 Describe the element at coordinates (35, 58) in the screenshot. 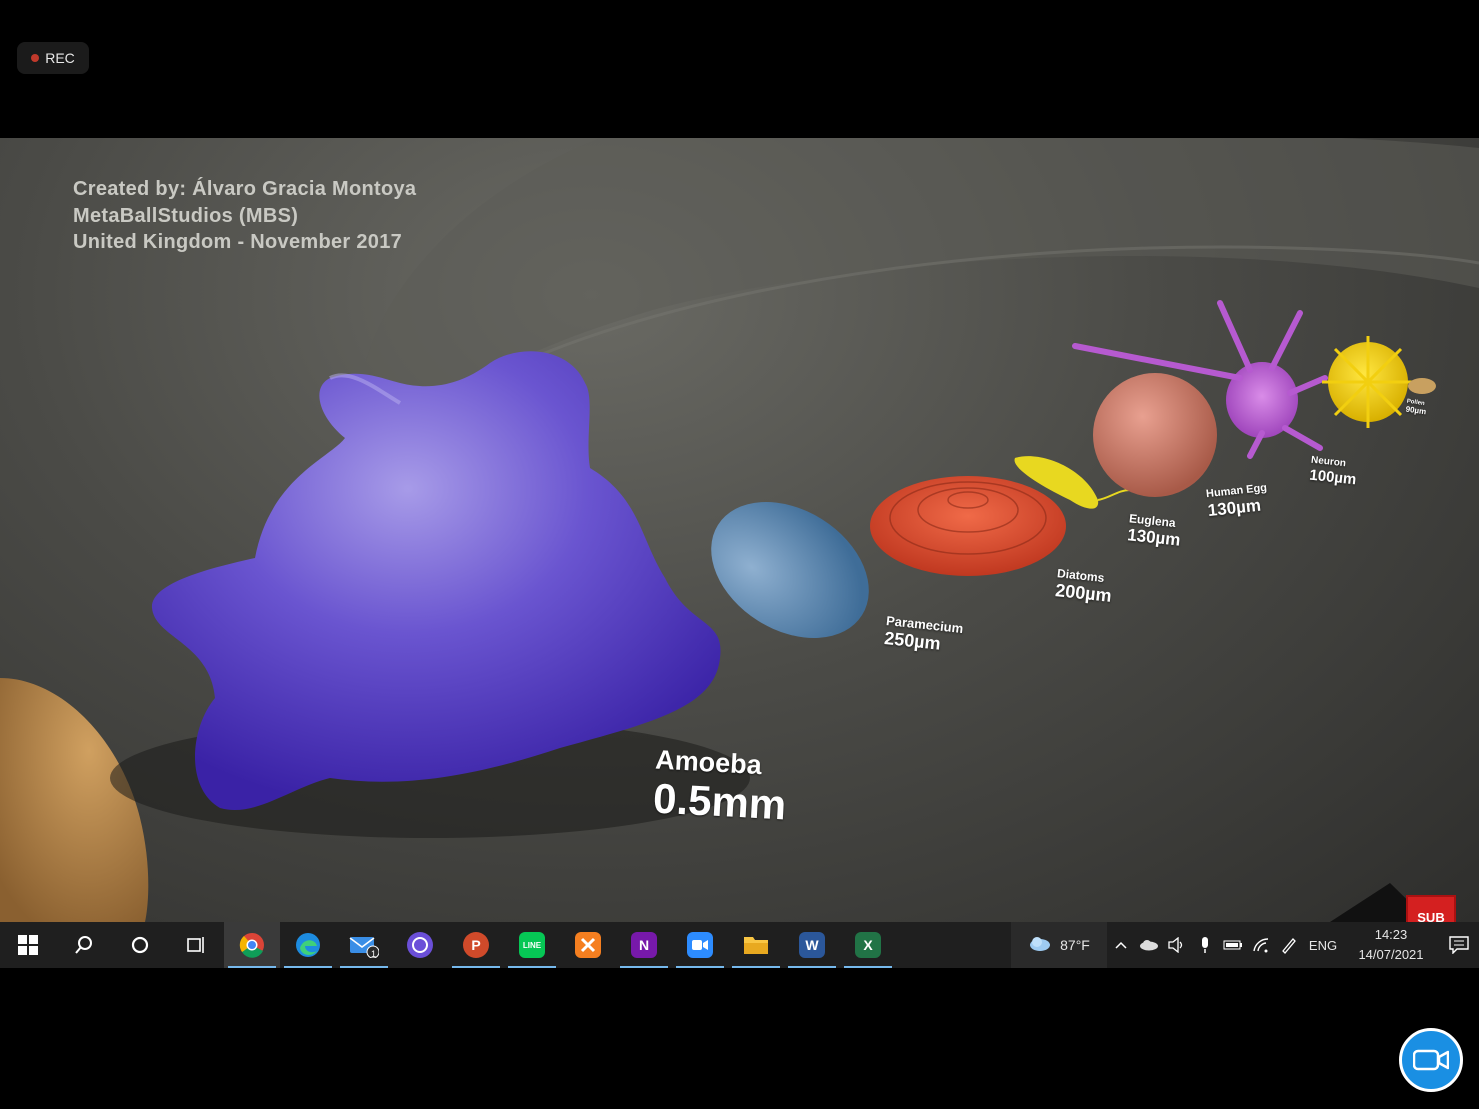

I see `record-dot-icon` at that location.